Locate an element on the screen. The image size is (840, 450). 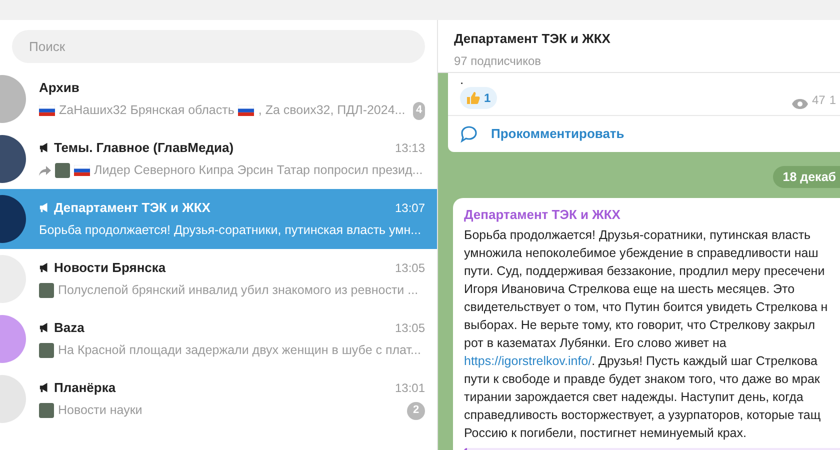
chat-time: 13:13 is located at coordinates (409, 148).